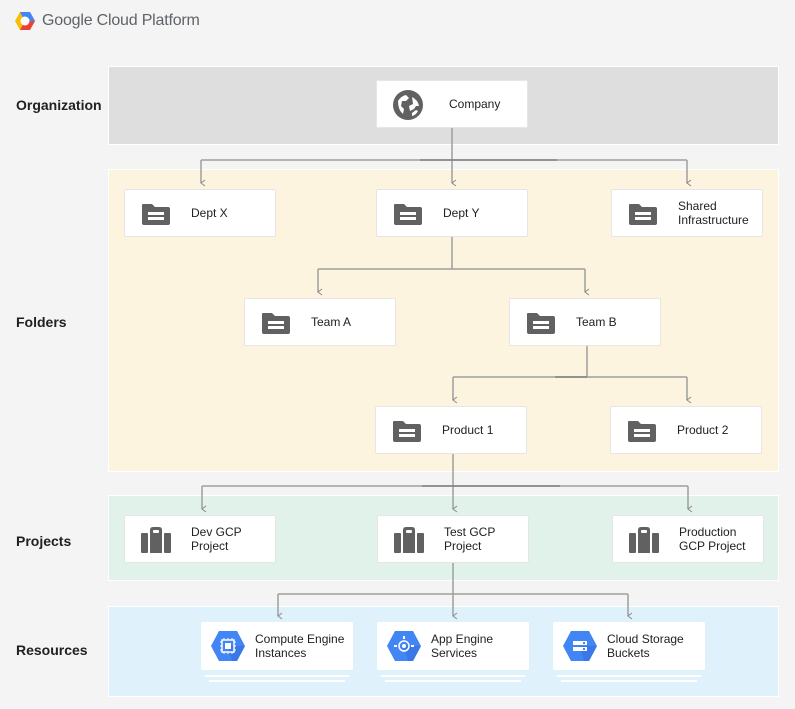 Image resolution: width=795 pixels, height=709 pixels. I want to click on node-label: Product 2, so click(703, 430).